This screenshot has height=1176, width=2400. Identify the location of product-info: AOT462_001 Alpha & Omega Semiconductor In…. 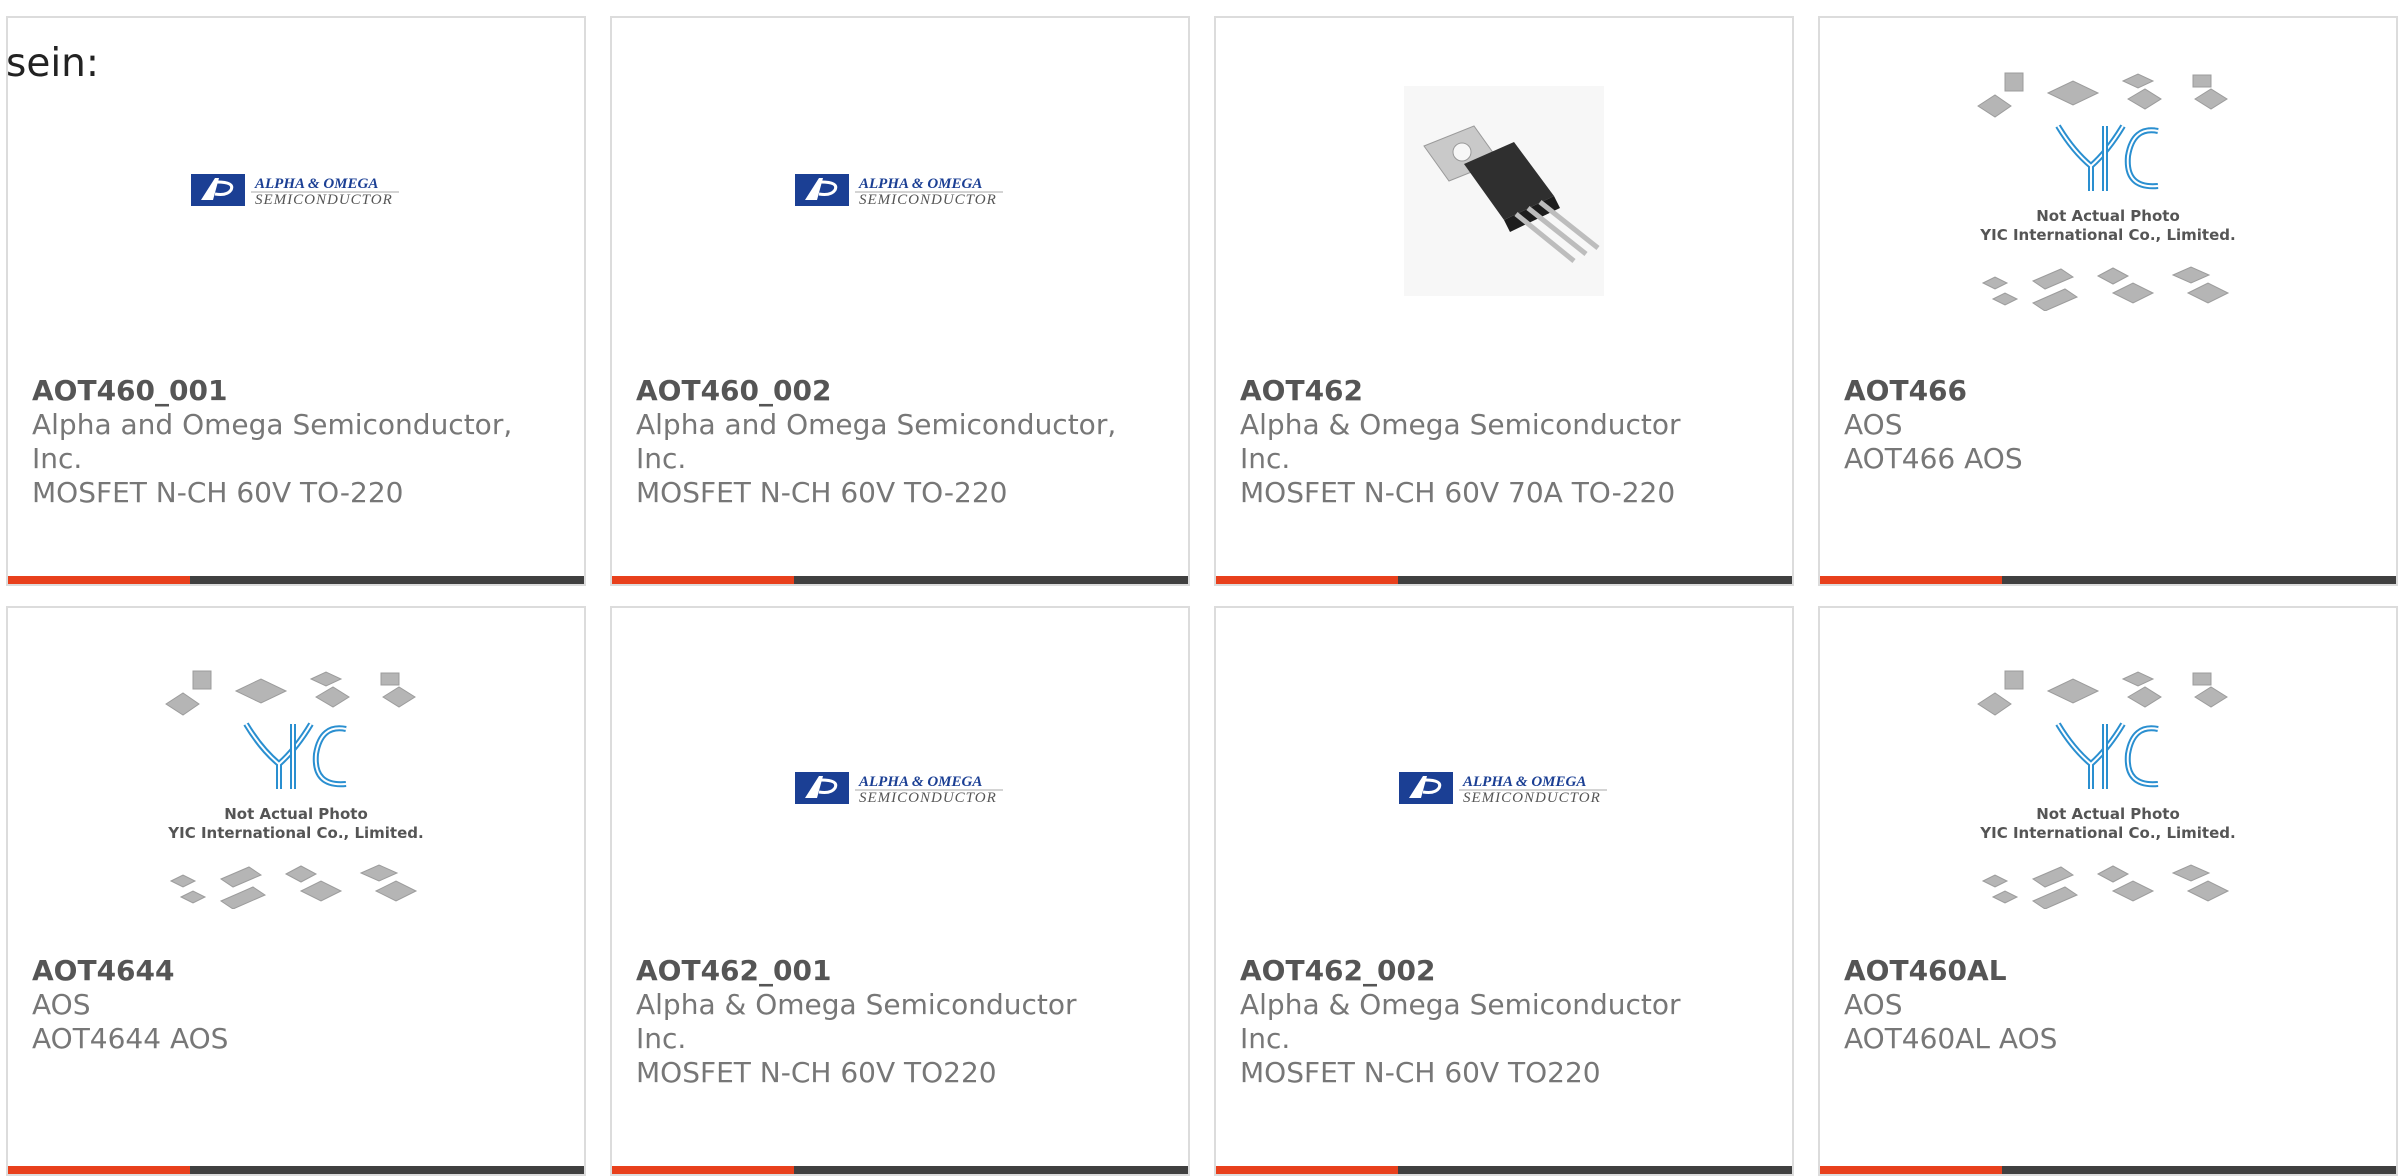
(900, 1022).